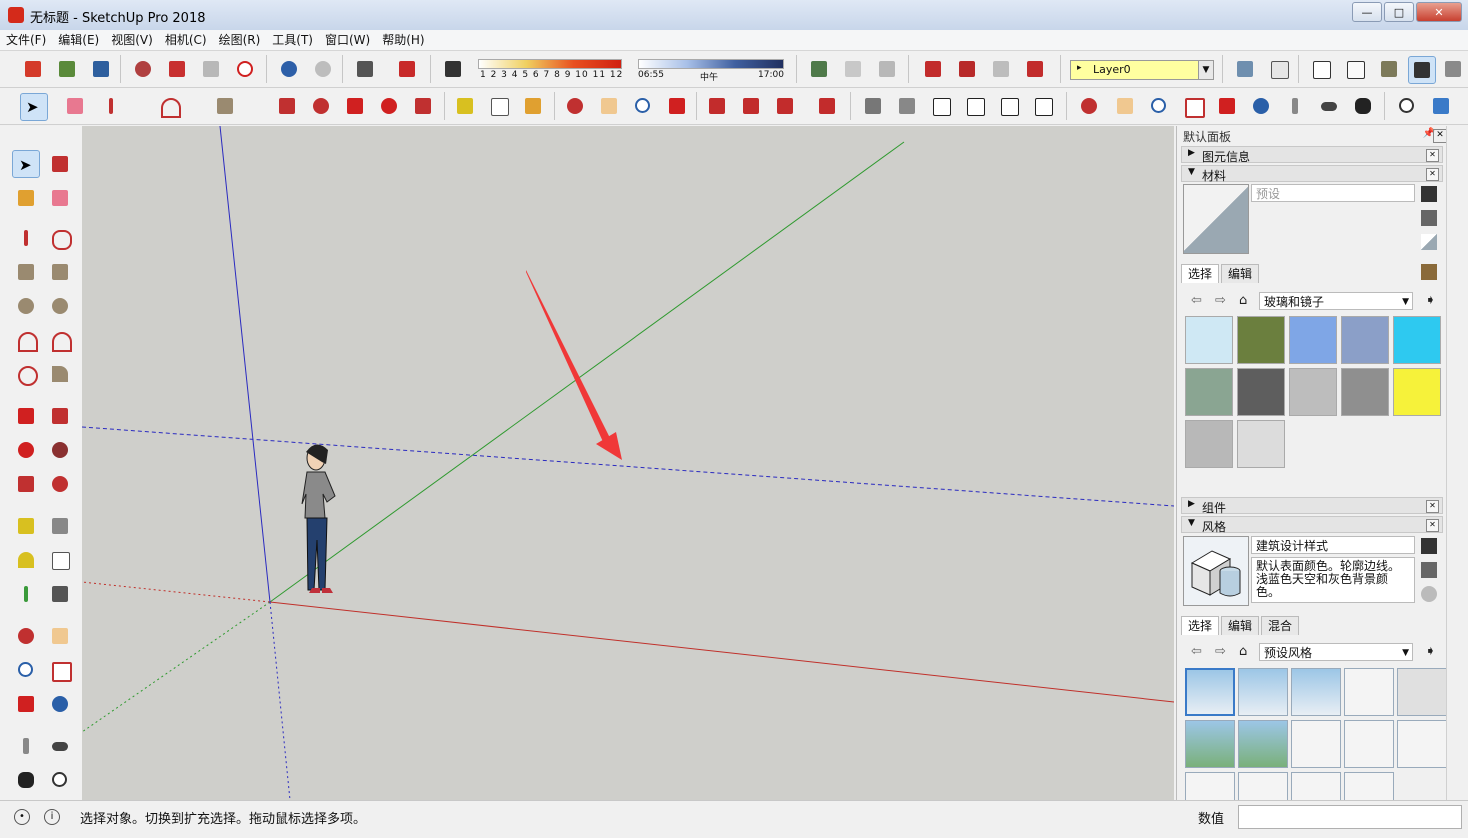 The image size is (1468, 838). What do you see at coordinates (975, 106) in the screenshot?
I see `right-view-button` at bounding box center [975, 106].